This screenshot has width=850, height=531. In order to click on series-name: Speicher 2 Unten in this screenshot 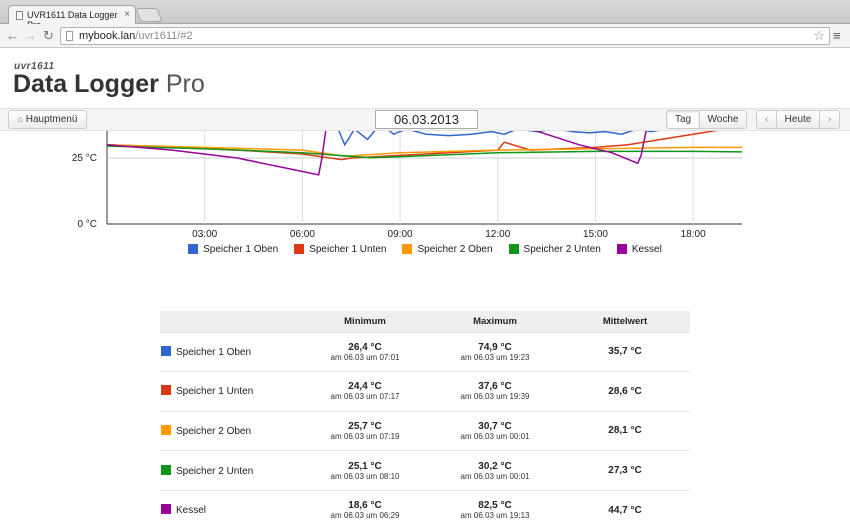, I will do `click(215, 471)`.